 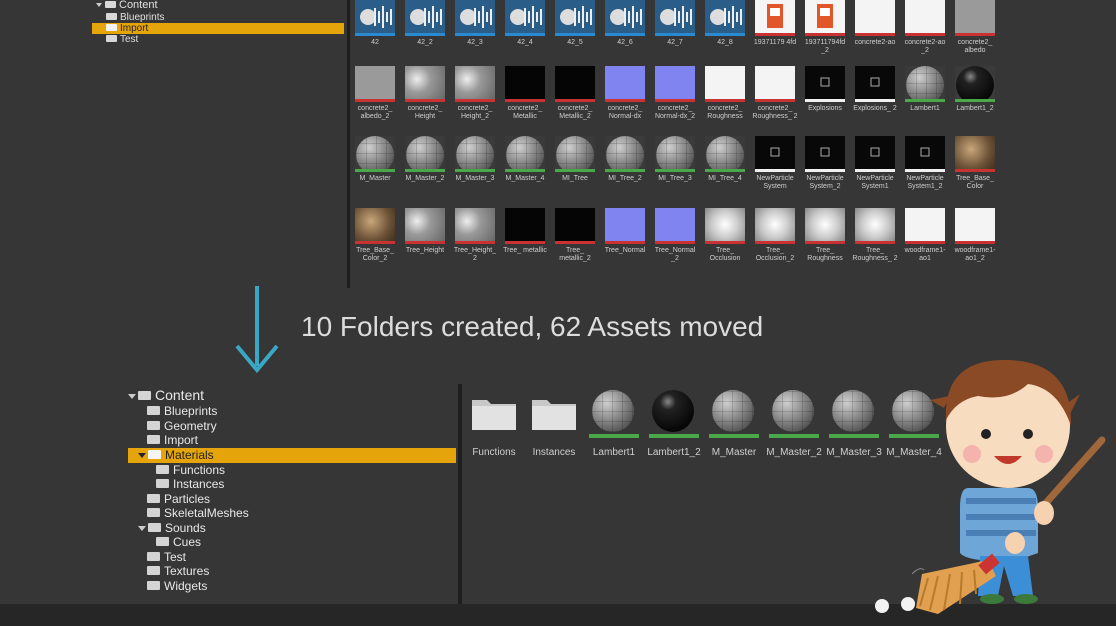 What do you see at coordinates (775, 93) in the screenshot?
I see `asset-tile: concrete2_ Roughness_ 2` at bounding box center [775, 93].